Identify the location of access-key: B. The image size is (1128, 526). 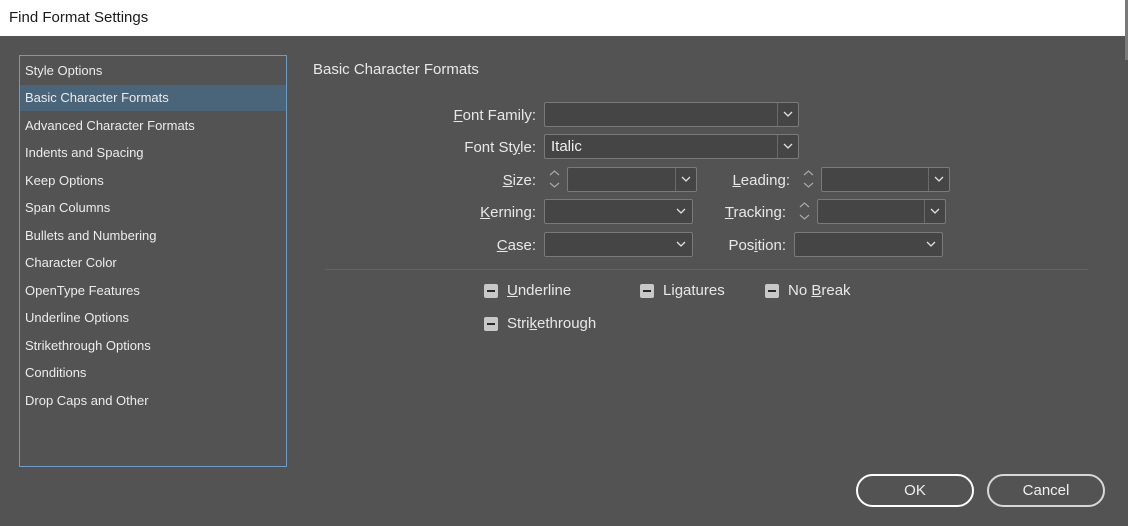
(816, 290).